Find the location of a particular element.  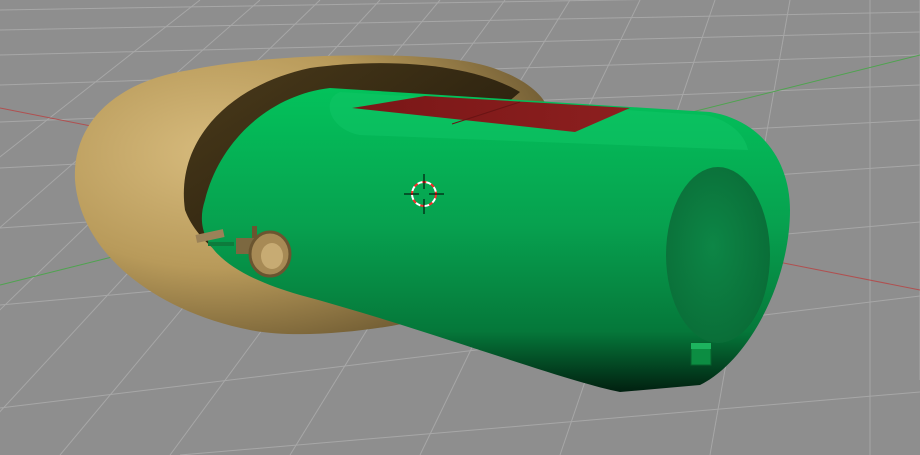

tank-end-cap is located at coordinates (718, 255).